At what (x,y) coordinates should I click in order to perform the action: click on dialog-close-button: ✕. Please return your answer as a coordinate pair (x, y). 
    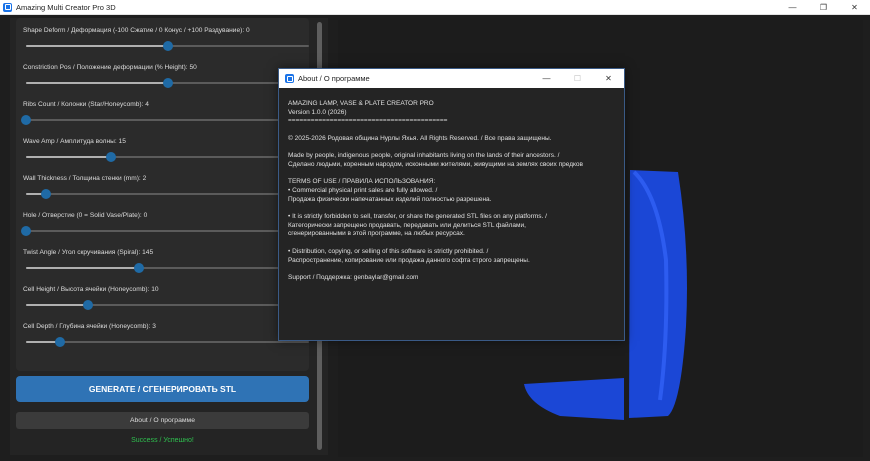
    Looking at the image, I should click on (608, 78).